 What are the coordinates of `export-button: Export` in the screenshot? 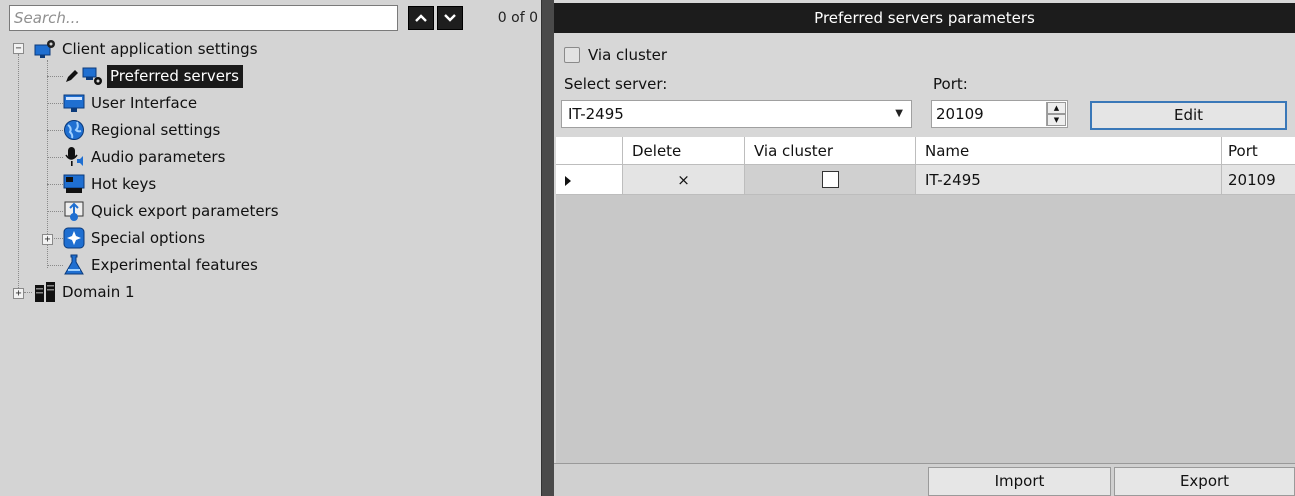 It's located at (1204, 481).